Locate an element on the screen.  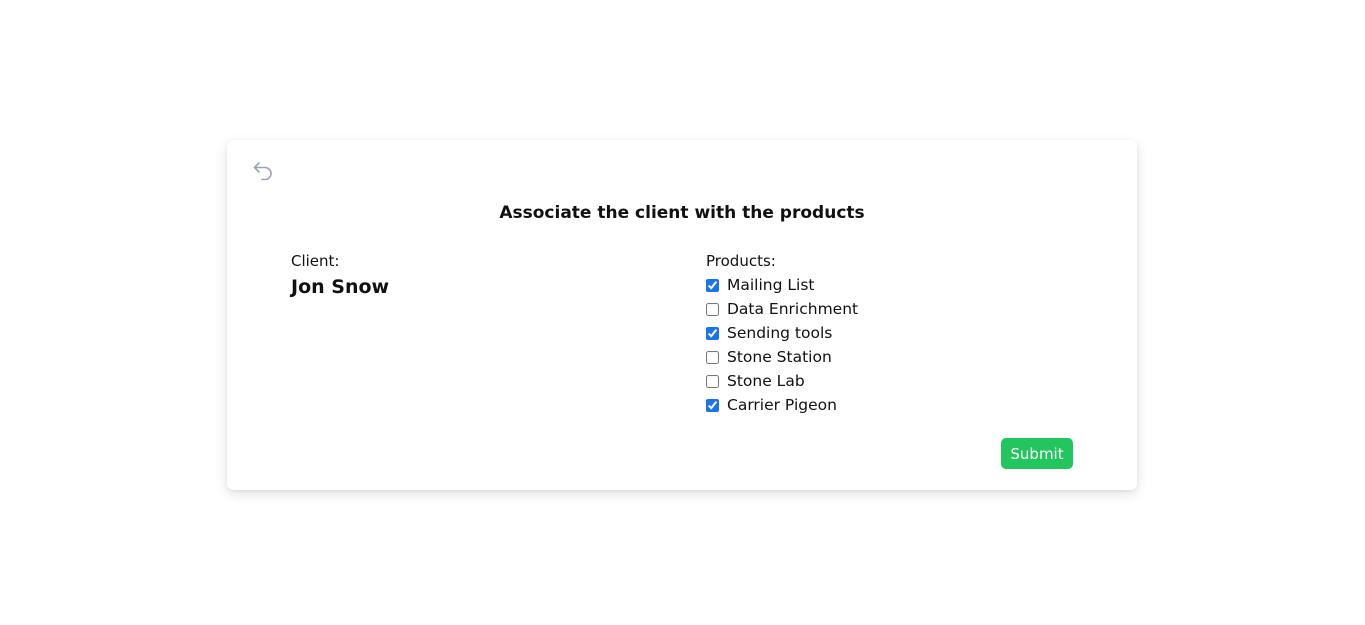
product-item: Carrier Pigeon is located at coordinates (782, 405).